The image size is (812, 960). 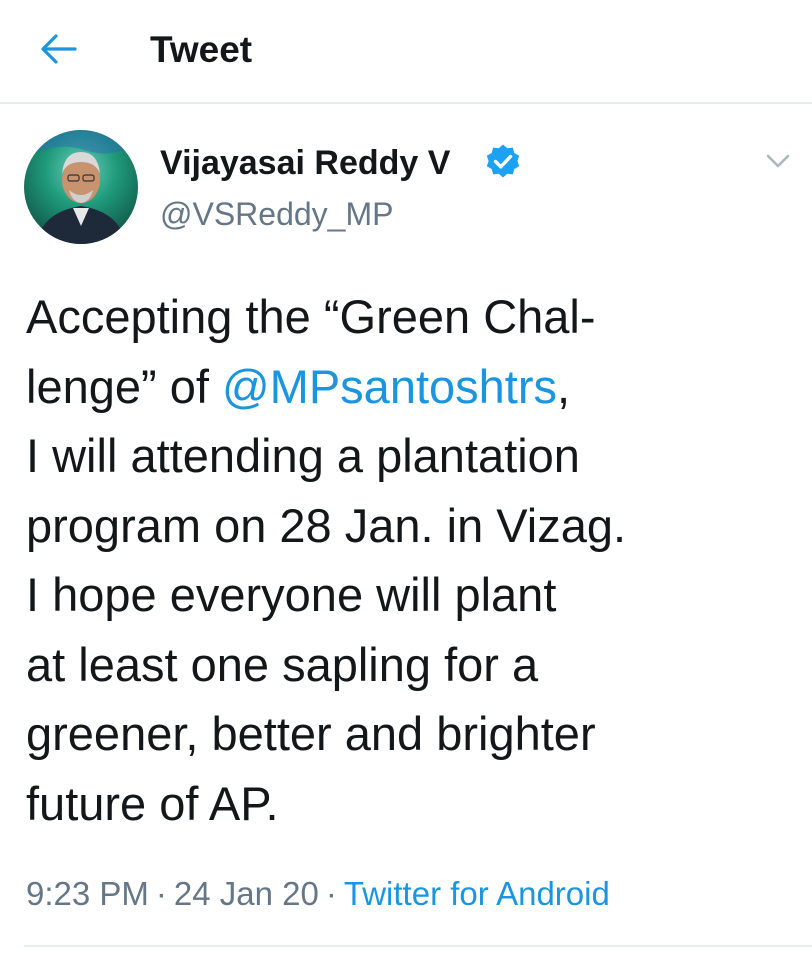 I want to click on mention-link: @MPsantoshtrs, so click(x=389, y=386).